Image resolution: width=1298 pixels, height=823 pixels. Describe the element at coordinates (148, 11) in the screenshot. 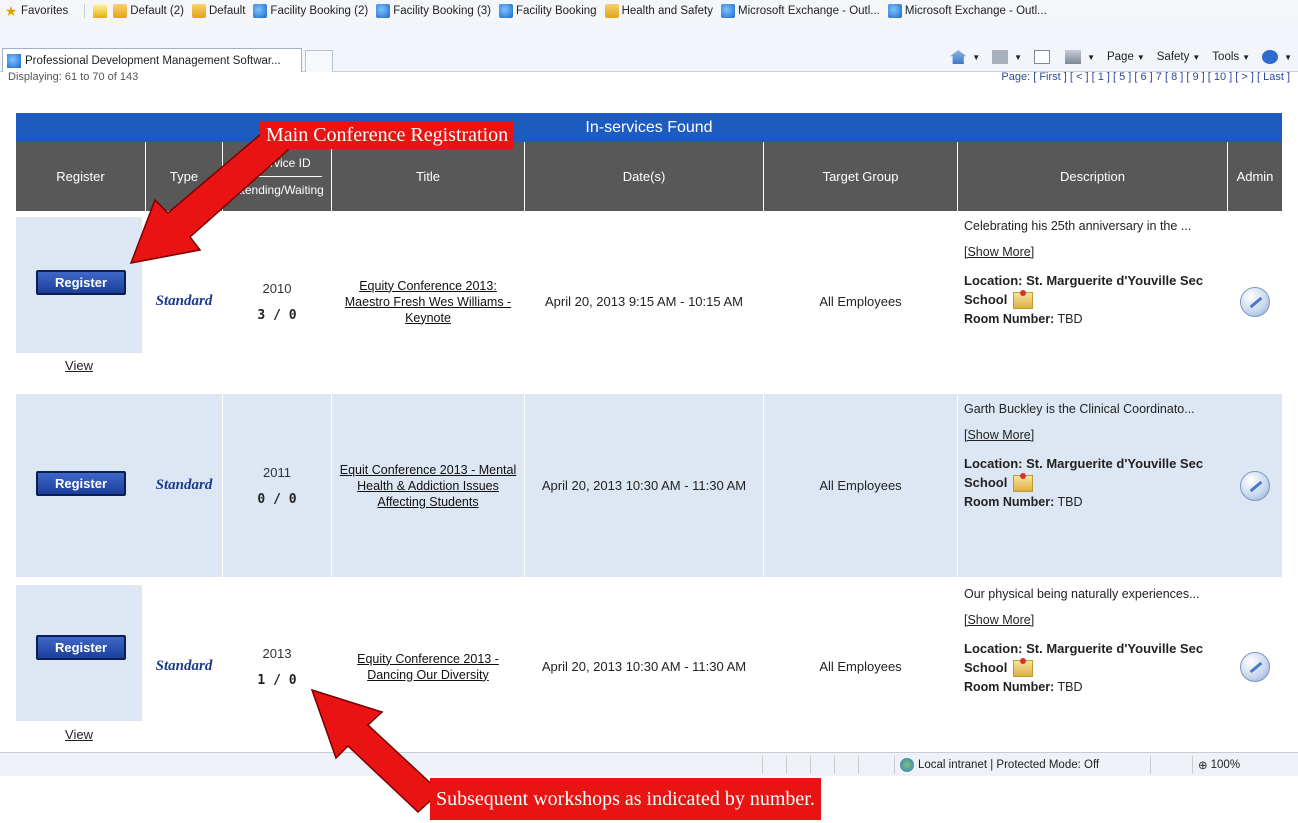

I see `favorite-link: Default (2)` at that location.